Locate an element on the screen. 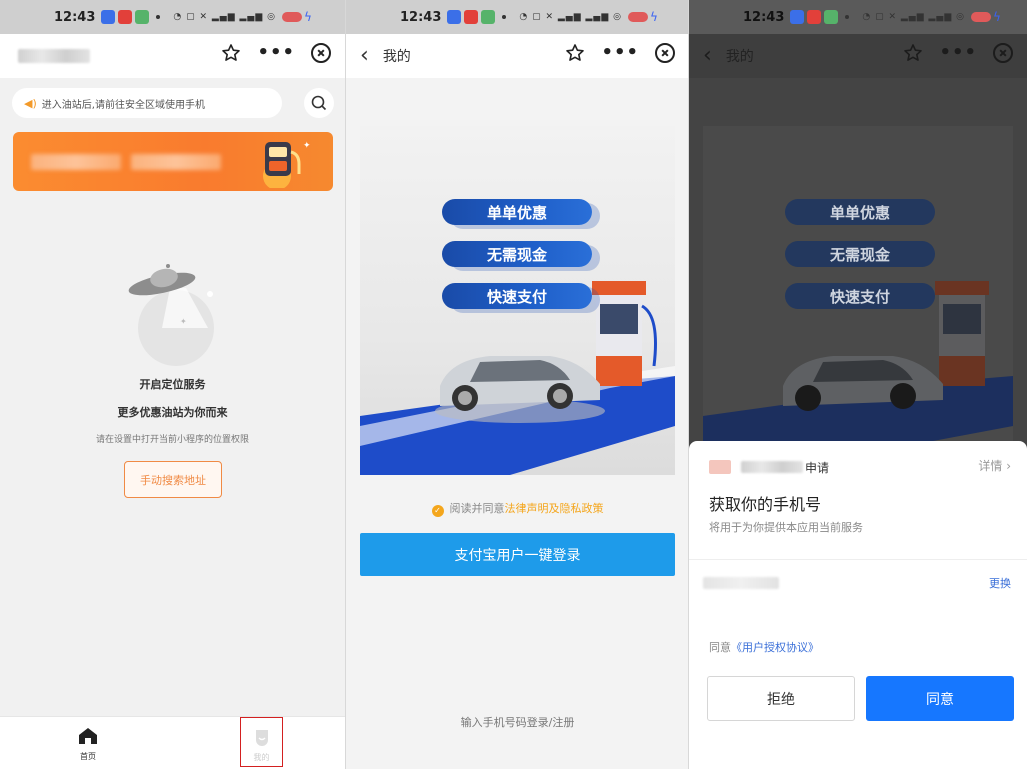 This screenshot has height=769, width=1027. chevron-right-icon: › is located at coordinates (1008, 466).